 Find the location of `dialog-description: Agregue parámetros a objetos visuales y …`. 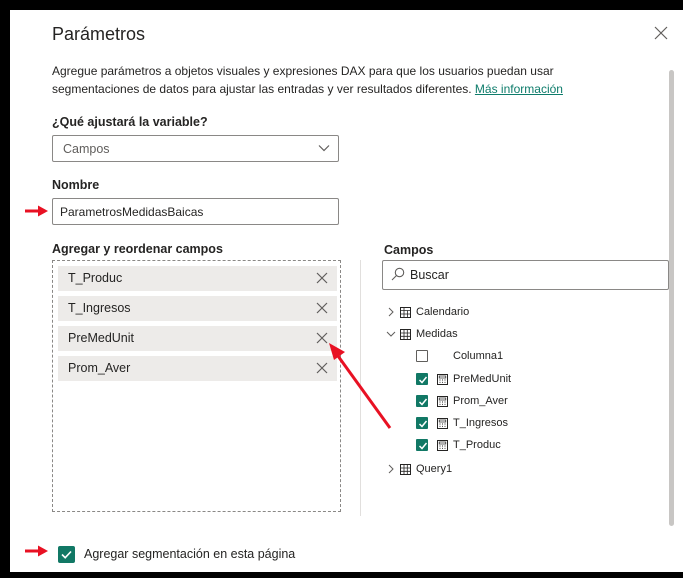

dialog-description: Agregue parámetros a objetos visuales y … is located at coordinates (332, 80).